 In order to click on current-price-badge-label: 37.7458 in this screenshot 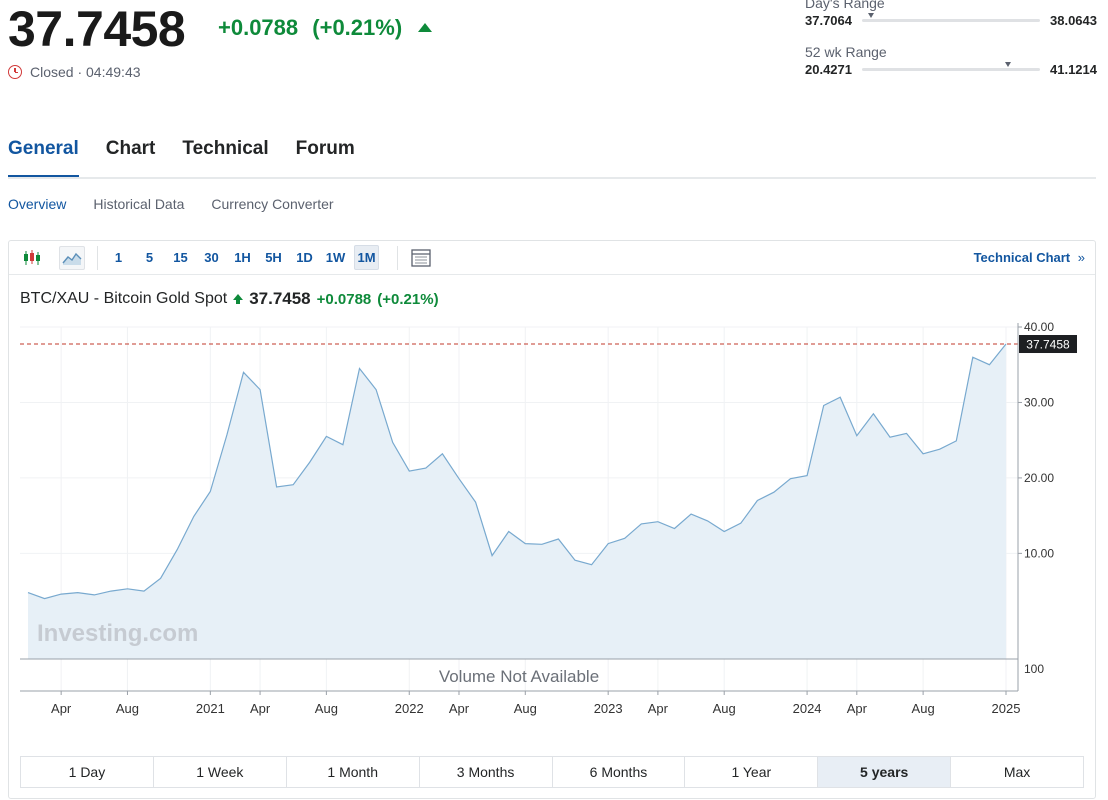, I will do `click(1048, 345)`.